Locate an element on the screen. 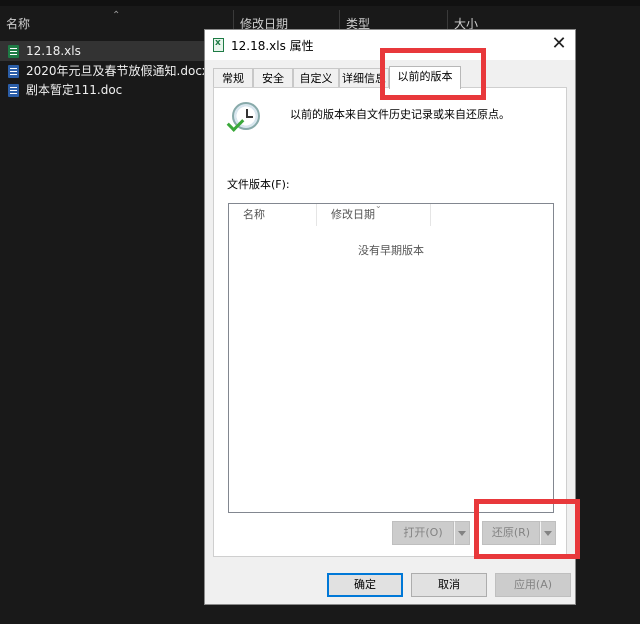 The image size is (640, 624). file-row: 剧本暂定111.doc is located at coordinates (105, 90).